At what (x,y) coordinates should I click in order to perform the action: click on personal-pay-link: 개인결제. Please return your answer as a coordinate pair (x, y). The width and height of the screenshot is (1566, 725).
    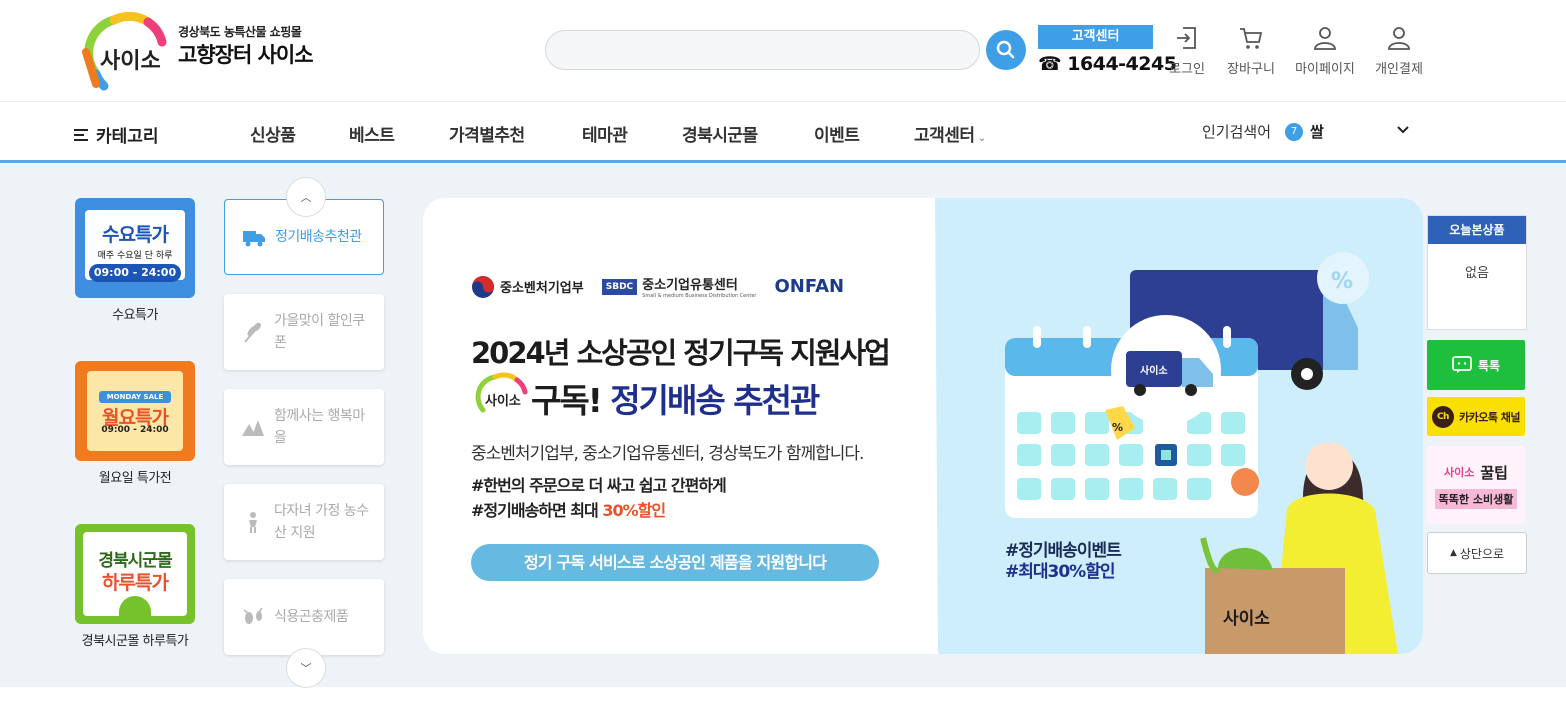
    Looking at the image, I should click on (1399, 50).